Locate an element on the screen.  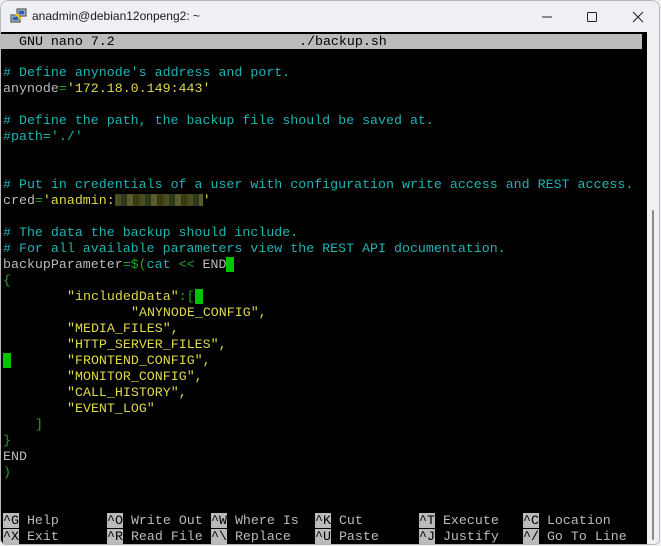
code-line-included-data: "includedData":[ is located at coordinates (135, 297).